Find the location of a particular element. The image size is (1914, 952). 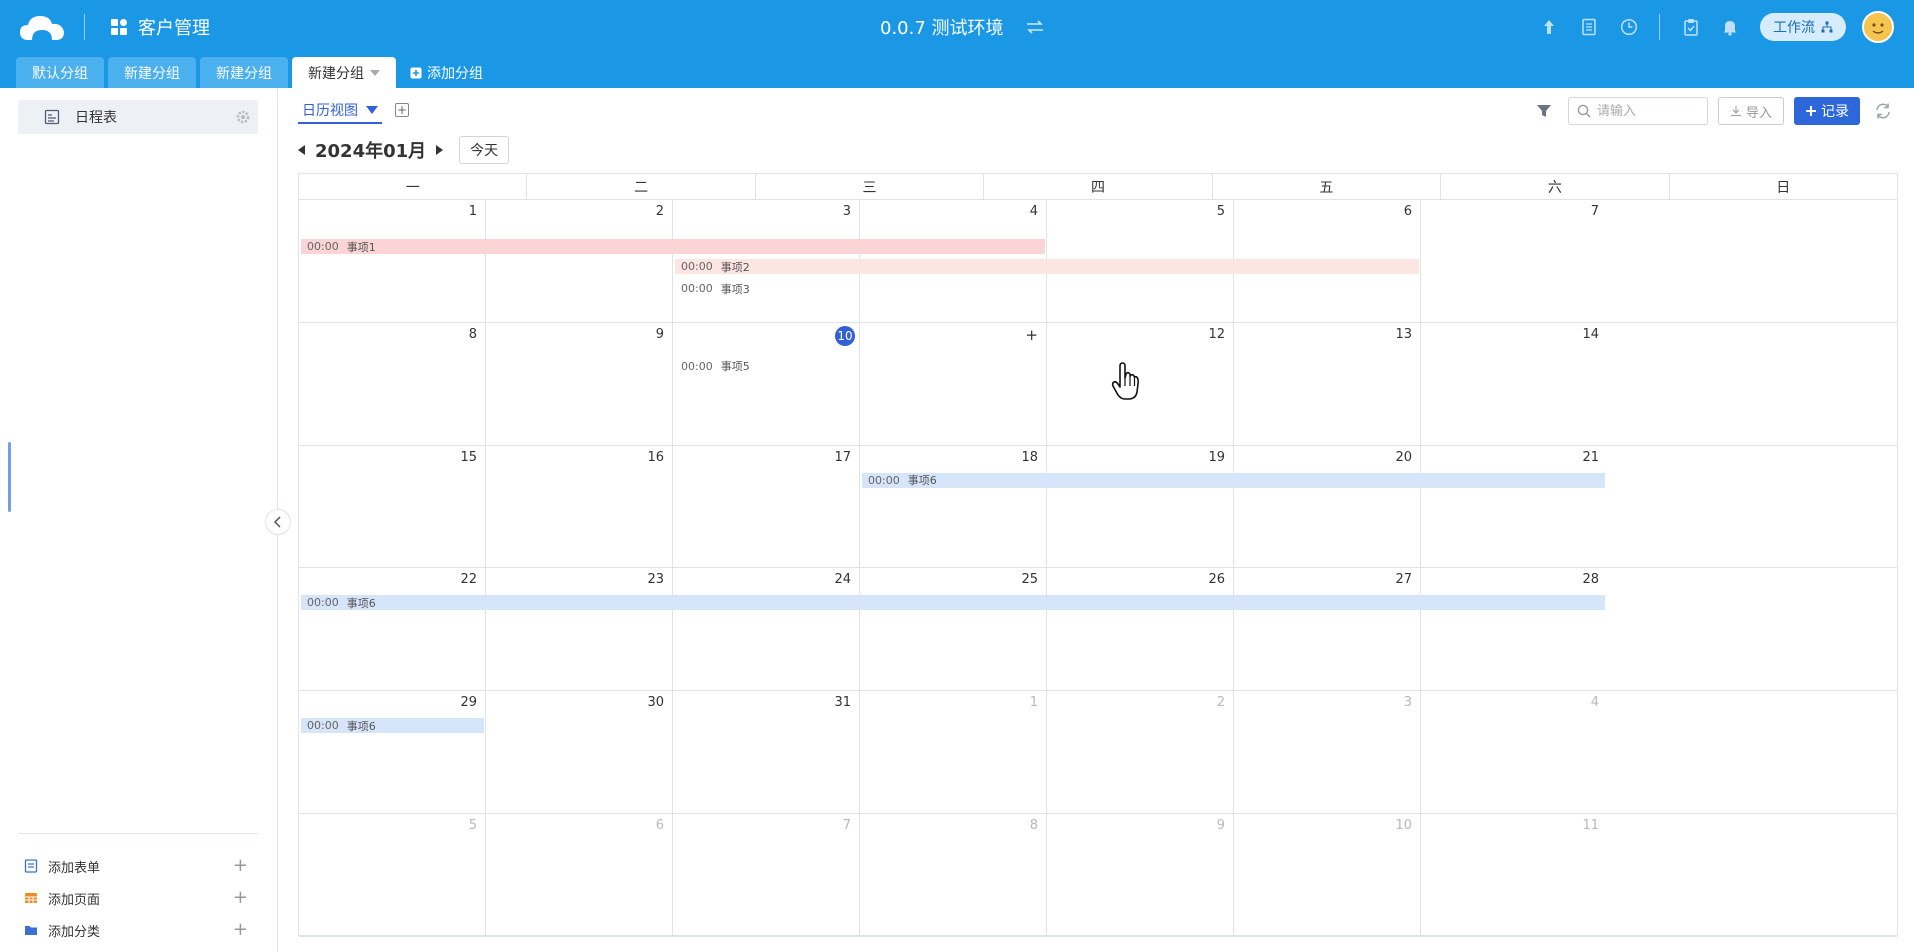

add-category-item: 添加分类 + is located at coordinates (141, 930).